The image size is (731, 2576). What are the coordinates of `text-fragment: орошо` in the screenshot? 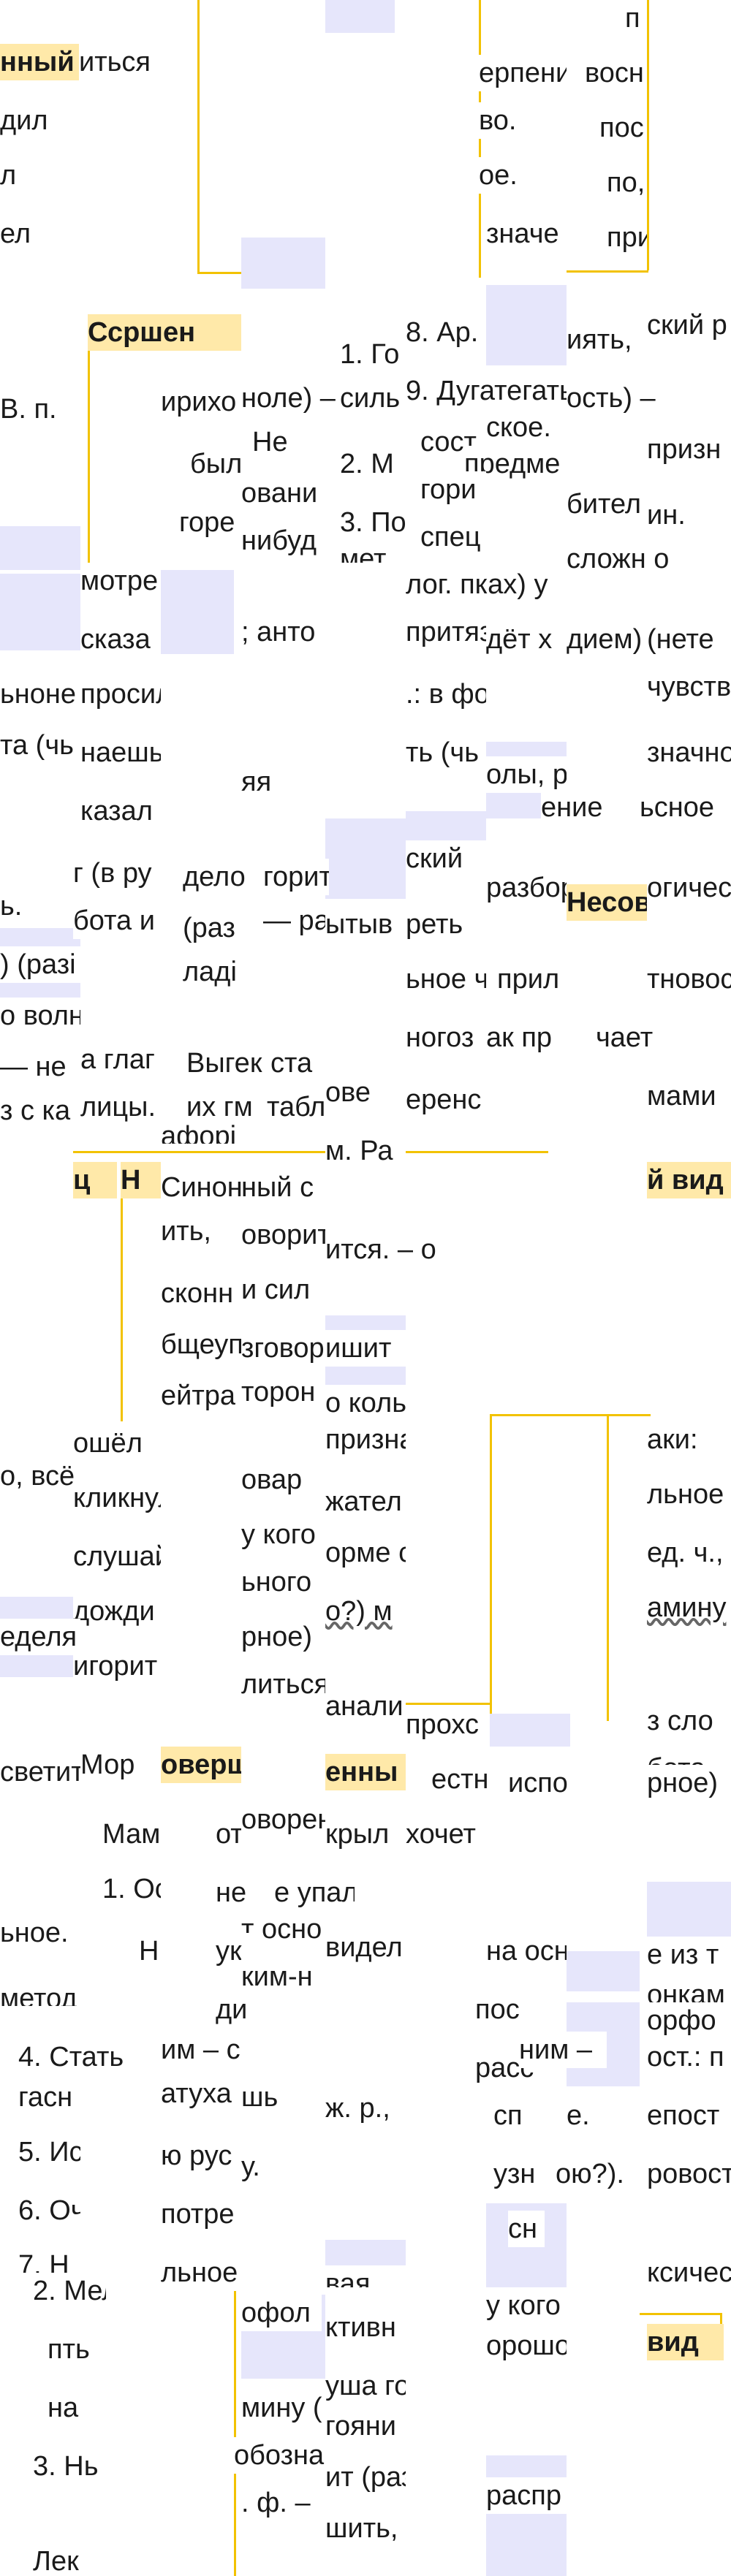 It's located at (526, 2346).